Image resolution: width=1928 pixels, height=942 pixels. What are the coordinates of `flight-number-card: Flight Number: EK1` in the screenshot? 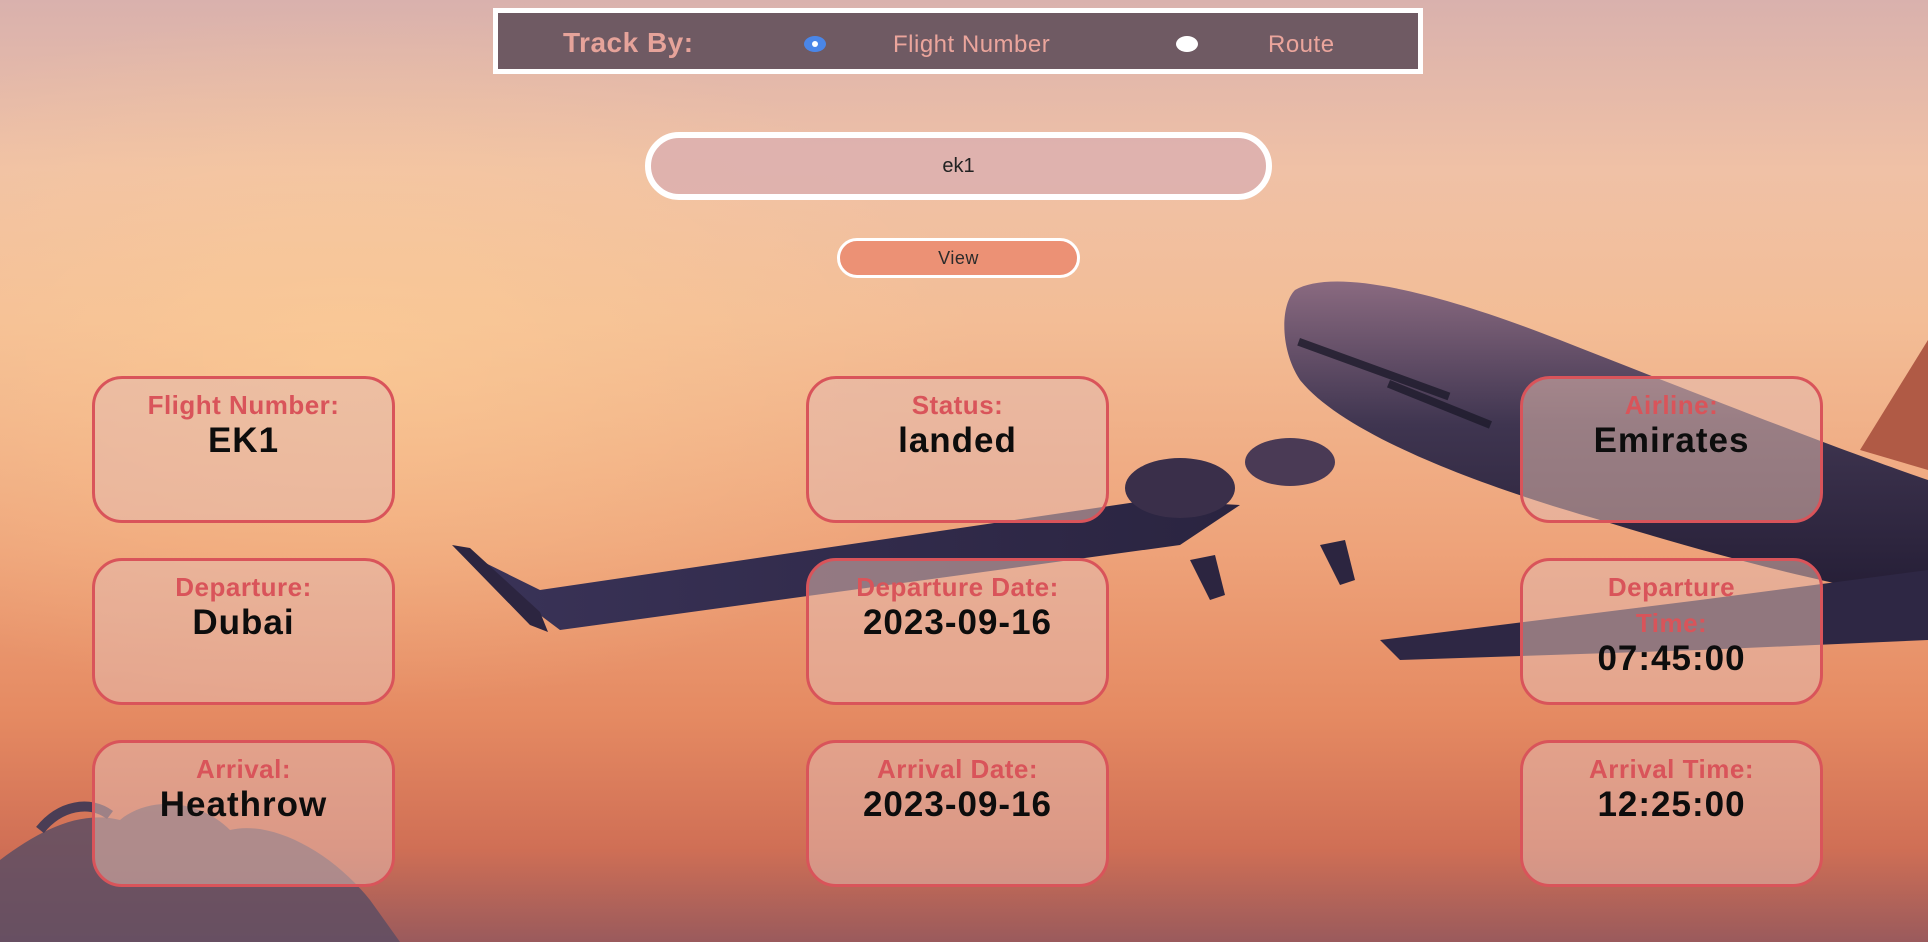 It's located at (243, 449).